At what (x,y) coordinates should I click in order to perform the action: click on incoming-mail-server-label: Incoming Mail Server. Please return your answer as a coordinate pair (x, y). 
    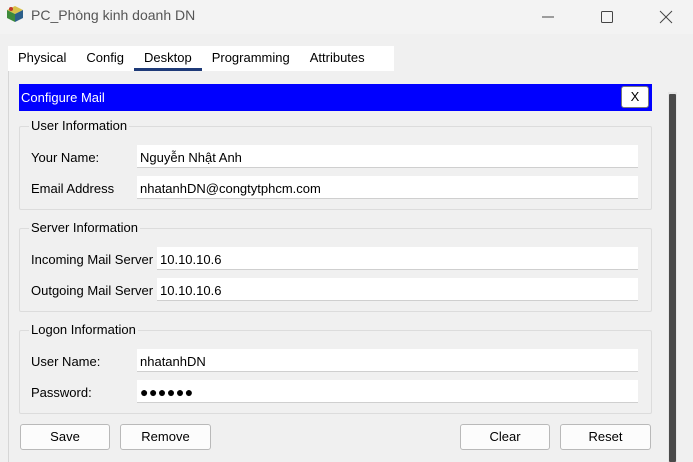
    Looking at the image, I should click on (92, 259).